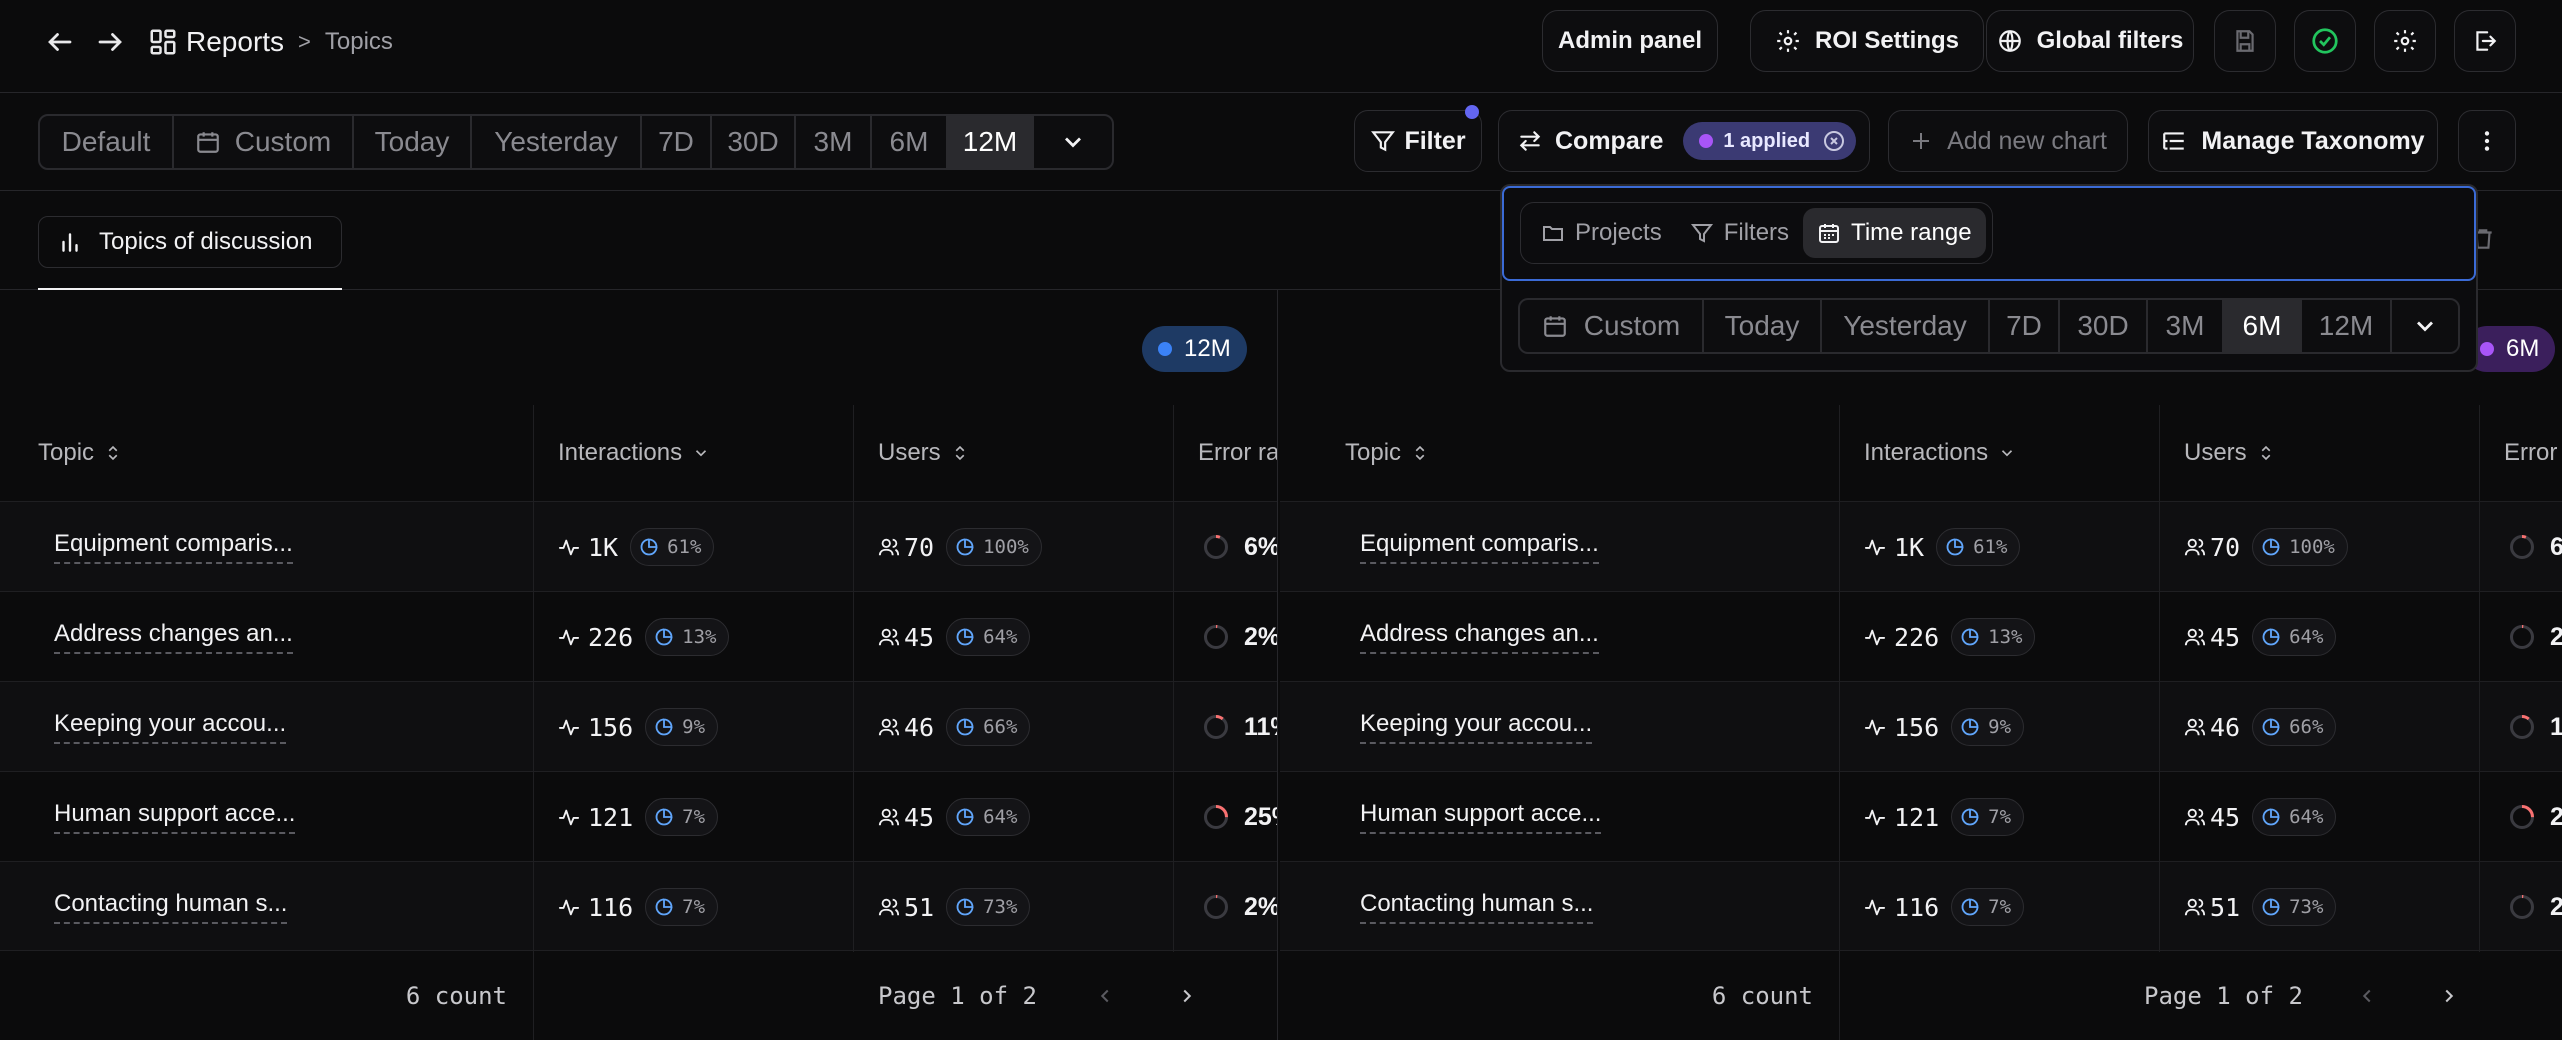  I want to click on table-row: Keeping your accou... 156 9% 46 66% 11%, so click(638, 726).